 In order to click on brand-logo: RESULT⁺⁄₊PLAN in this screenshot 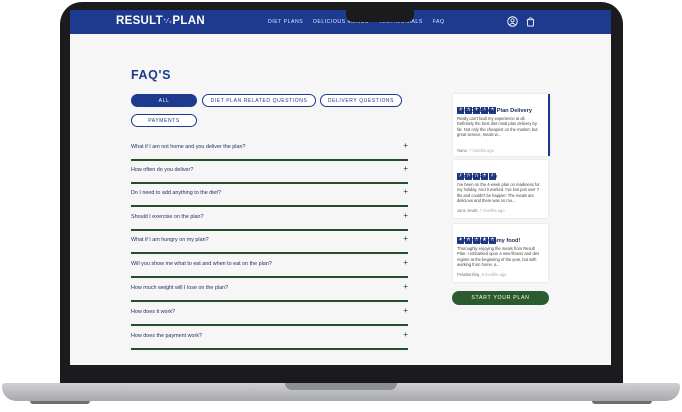, I will do `click(160, 21)`.